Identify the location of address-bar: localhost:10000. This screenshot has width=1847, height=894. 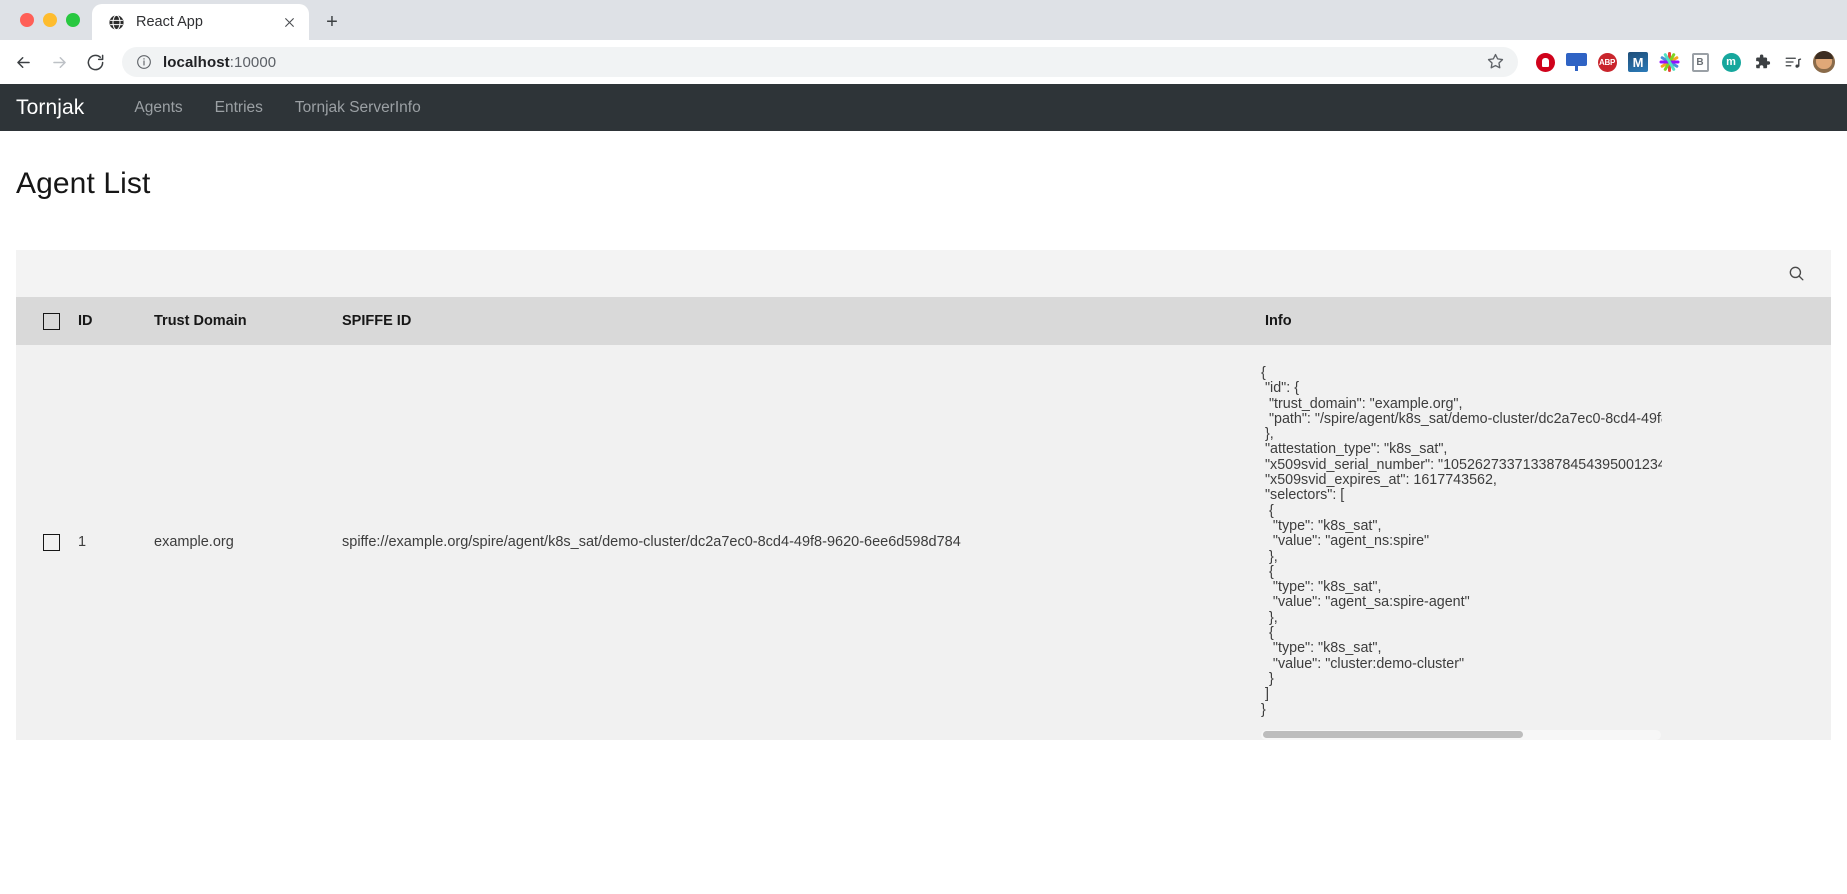
(820, 62).